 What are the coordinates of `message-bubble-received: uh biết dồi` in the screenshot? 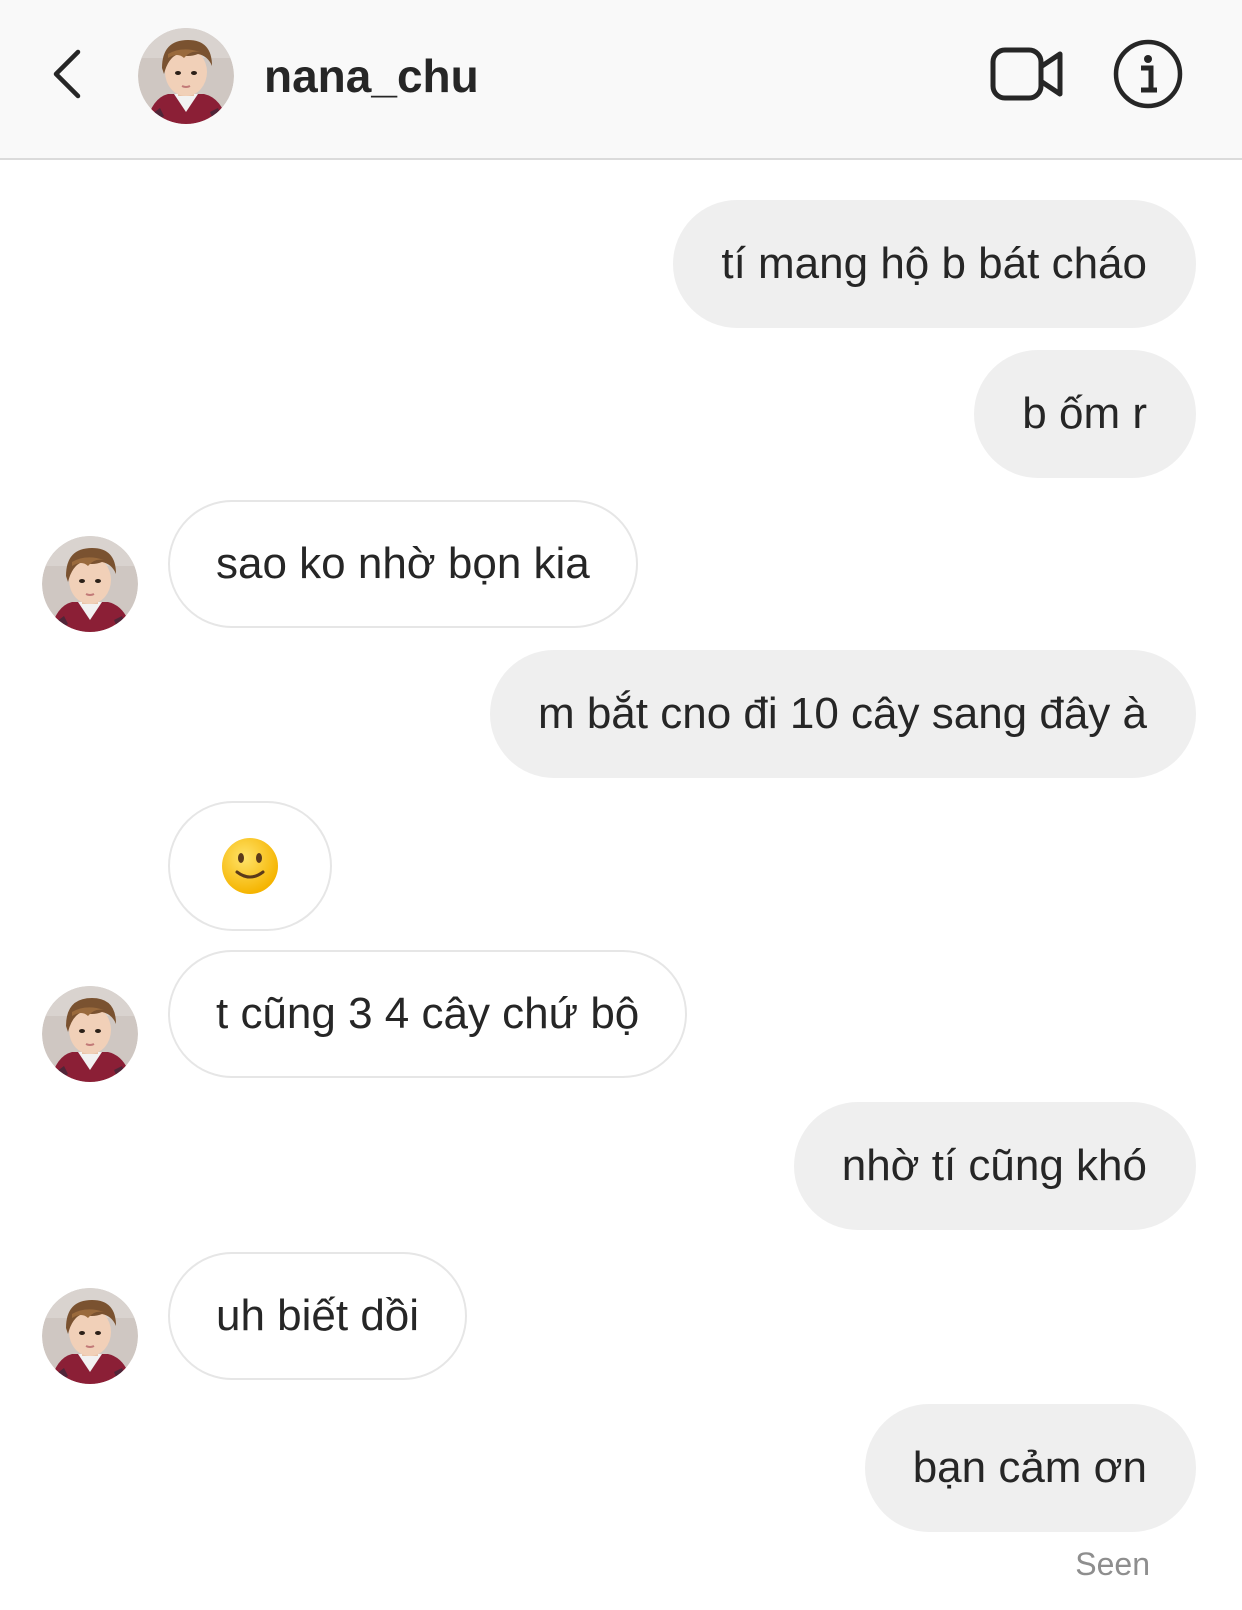 It's located at (318, 1316).